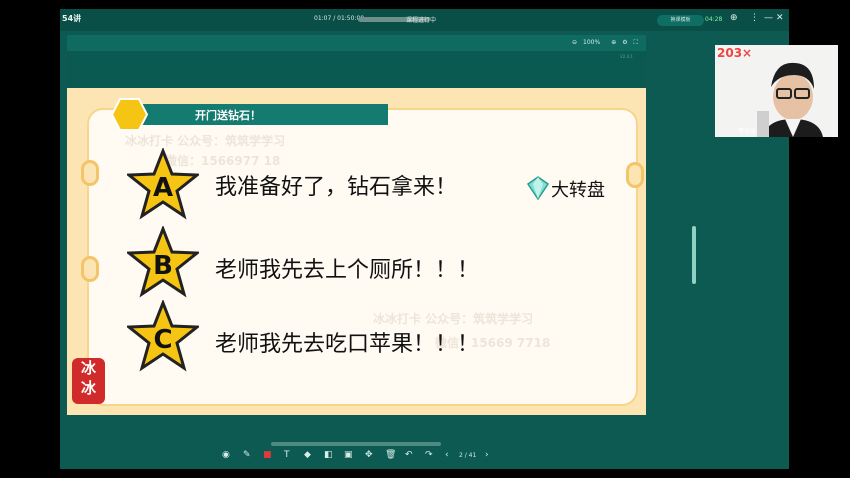 The image size is (850, 478). Describe the element at coordinates (624, 42) in the screenshot. I see `settings-icon: ⚙` at that location.